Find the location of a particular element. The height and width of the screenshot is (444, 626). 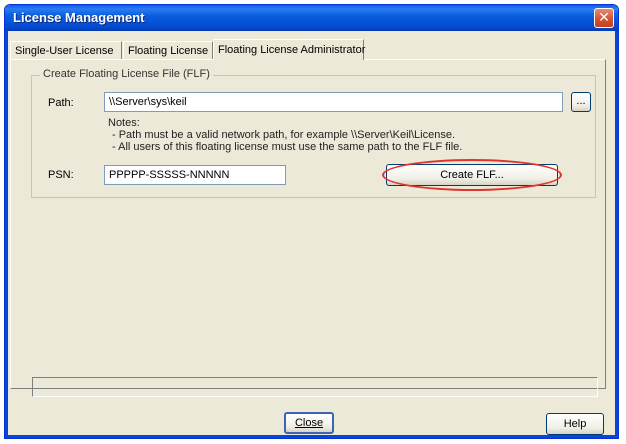

close-icon: ✕ is located at coordinates (604, 18).